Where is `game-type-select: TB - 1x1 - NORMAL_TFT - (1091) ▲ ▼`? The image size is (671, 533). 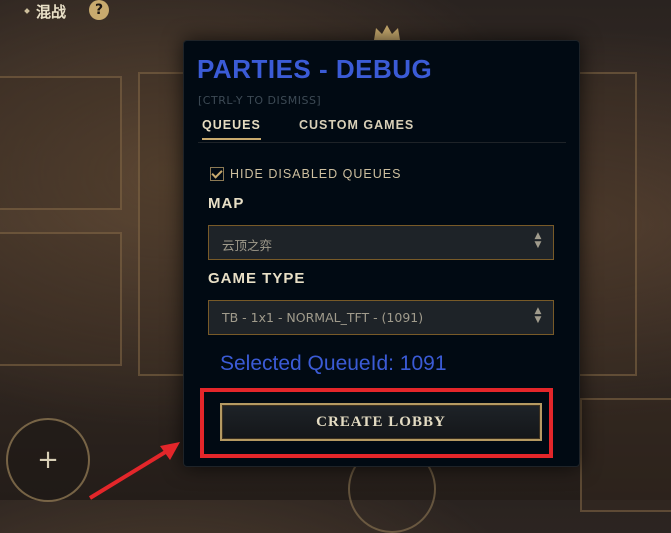 game-type-select: TB - 1x1 - NORMAL_TFT - (1091) ▲ ▼ is located at coordinates (381, 317).